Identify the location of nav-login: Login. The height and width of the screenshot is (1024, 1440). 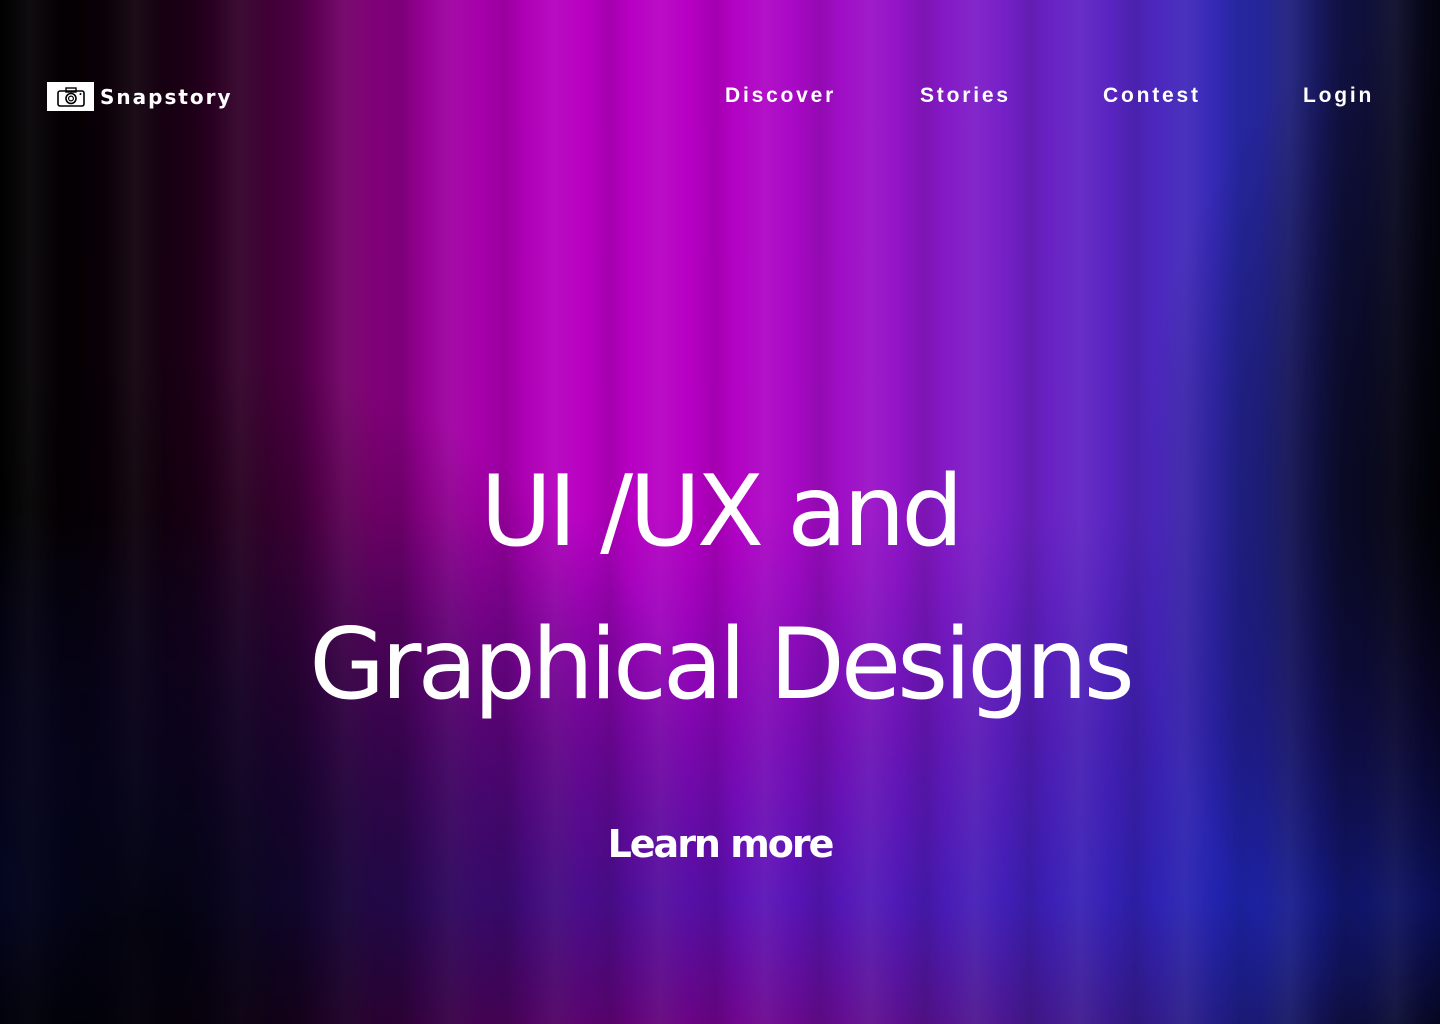
(1338, 96).